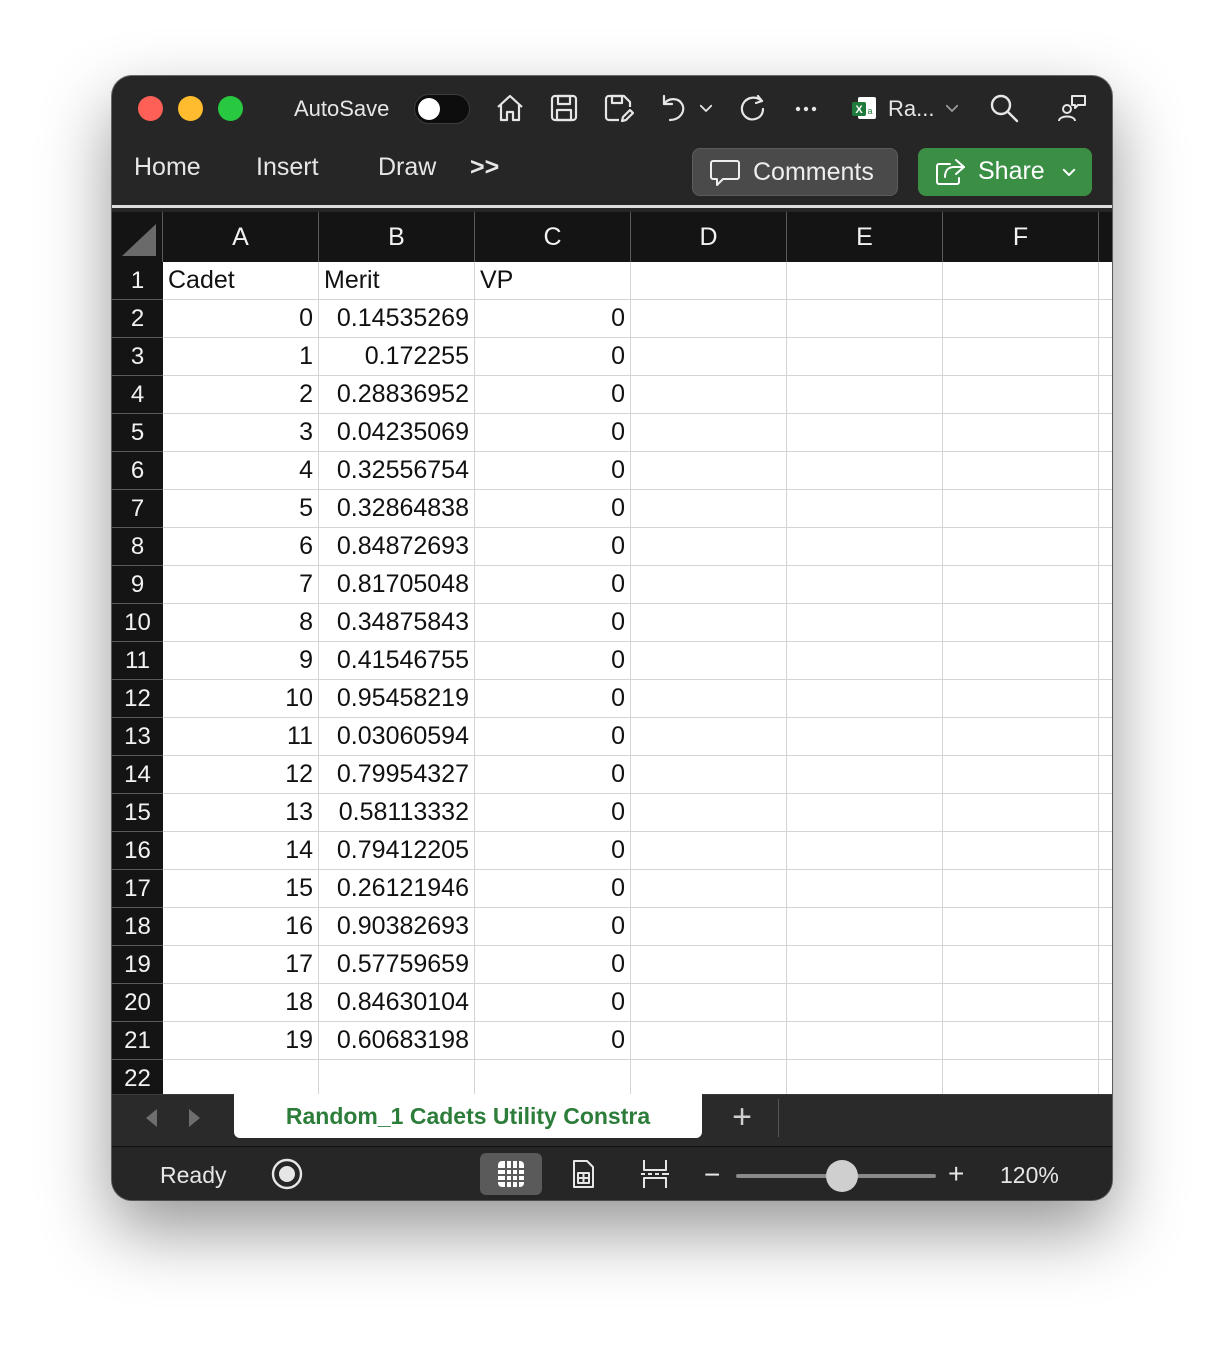 The width and height of the screenshot is (1224, 1350). Describe the element at coordinates (241, 237) in the screenshot. I see `column-header-a: A` at that location.